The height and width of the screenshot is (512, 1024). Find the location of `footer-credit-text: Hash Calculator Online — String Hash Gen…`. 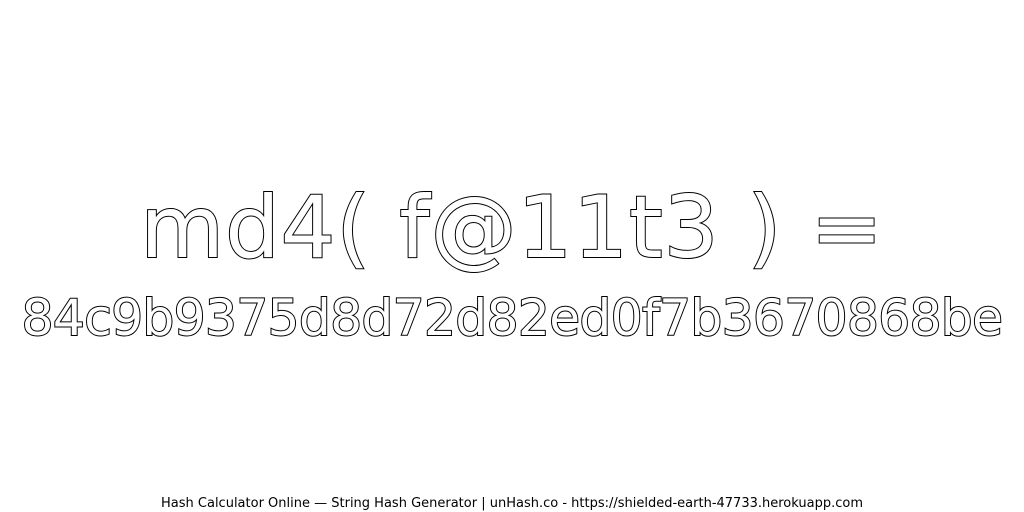

footer-credit-text: Hash Calculator Online — String Hash Gen… is located at coordinates (512, 503).